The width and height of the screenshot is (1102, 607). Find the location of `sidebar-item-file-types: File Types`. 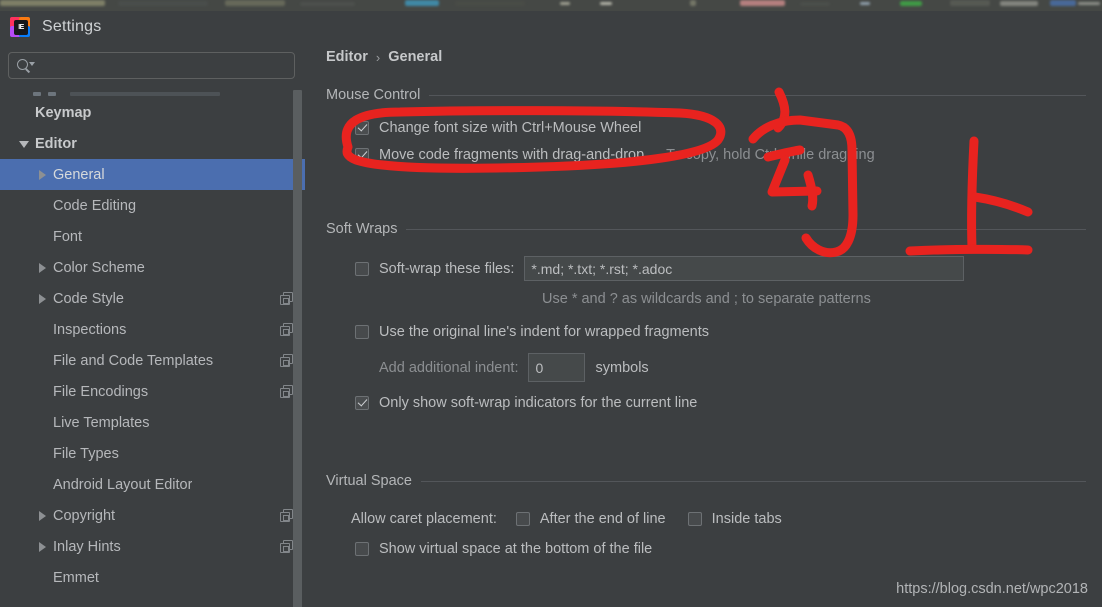

sidebar-item-file-types: File Types is located at coordinates (152, 453).